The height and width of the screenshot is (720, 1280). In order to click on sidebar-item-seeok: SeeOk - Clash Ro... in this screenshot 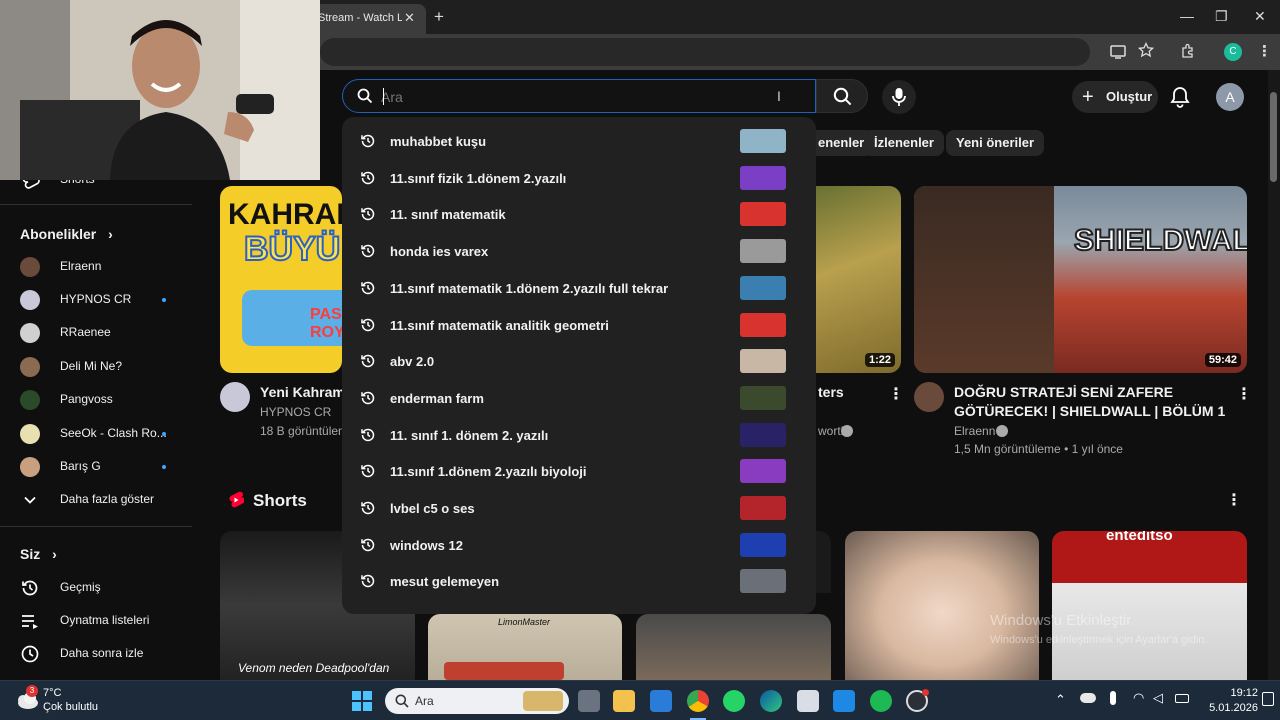, I will do `click(100, 434)`.